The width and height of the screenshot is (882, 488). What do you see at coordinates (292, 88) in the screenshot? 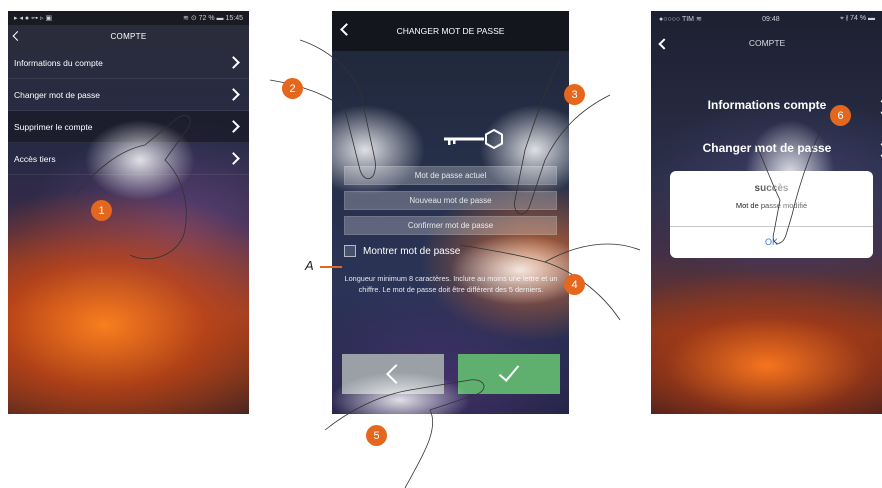
I see `step-badge-2: 2` at bounding box center [292, 88].